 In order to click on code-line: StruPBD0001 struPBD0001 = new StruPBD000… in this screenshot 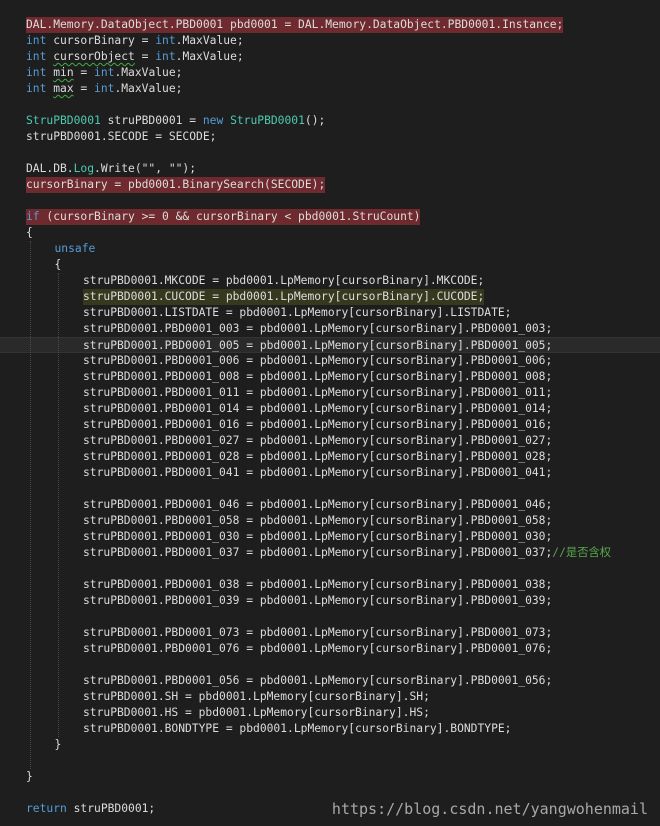, I will do `click(330, 121)`.